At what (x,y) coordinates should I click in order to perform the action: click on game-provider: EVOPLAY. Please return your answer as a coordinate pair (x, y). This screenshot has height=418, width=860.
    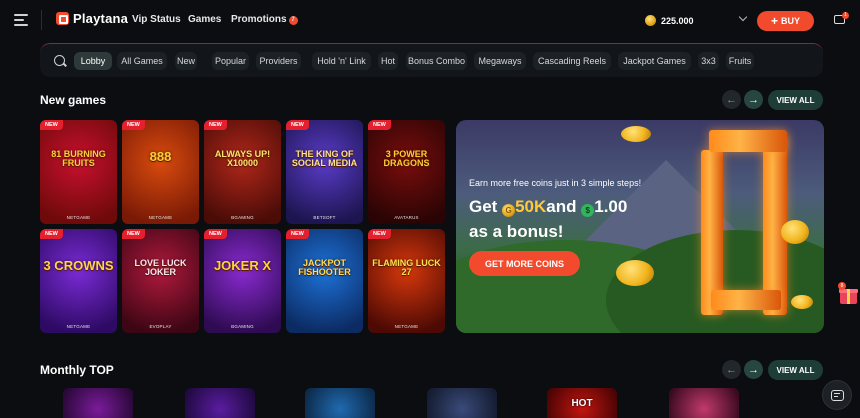
    Looking at the image, I should click on (160, 326).